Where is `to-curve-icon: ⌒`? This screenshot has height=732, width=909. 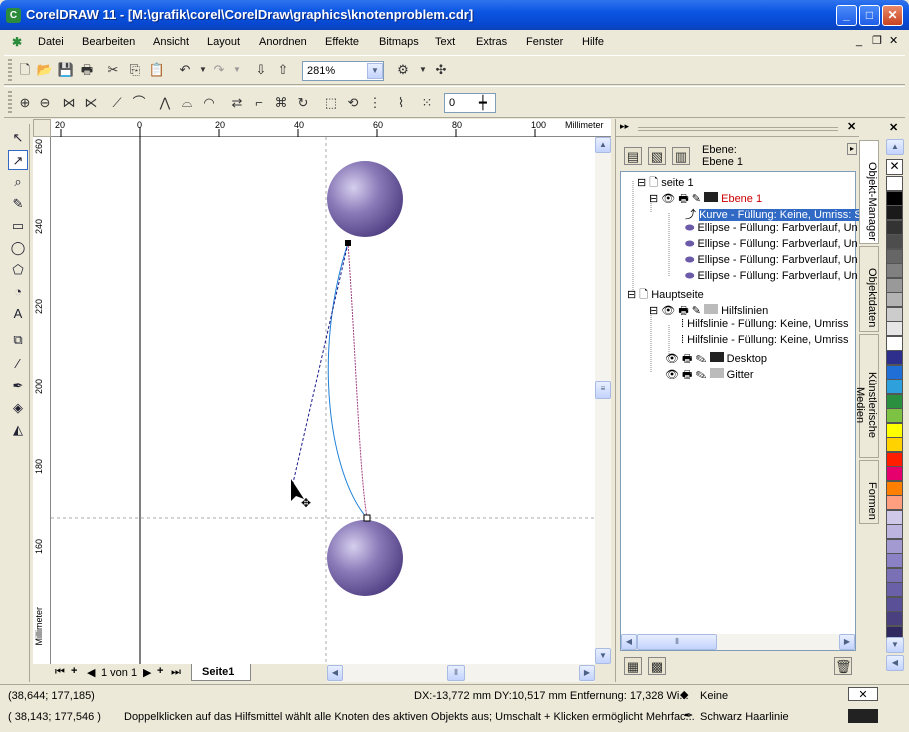
to-curve-icon: ⌒ is located at coordinates (139, 103).